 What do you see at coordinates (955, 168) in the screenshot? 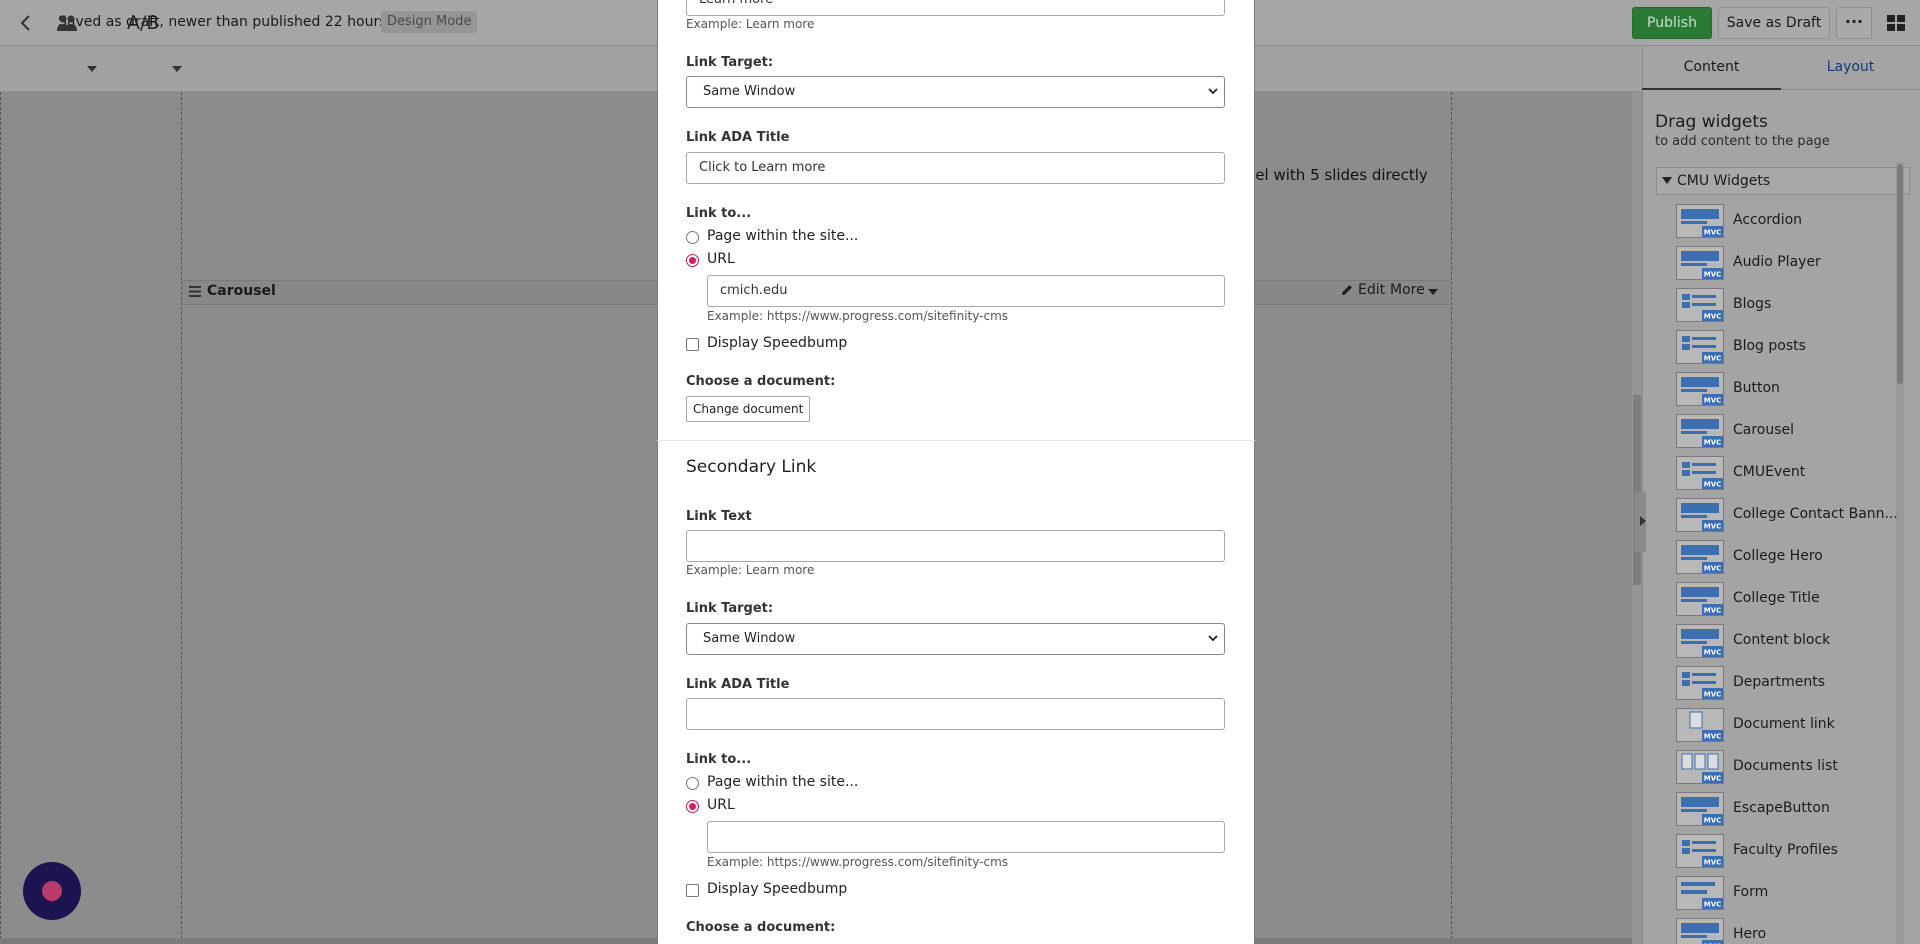
I see `primary-ada-title-input: Click to Learn more` at bounding box center [955, 168].